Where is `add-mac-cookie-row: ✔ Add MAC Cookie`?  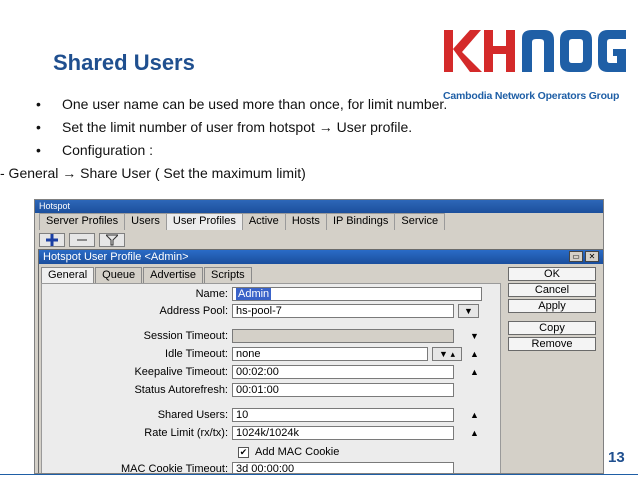 add-mac-cookie-row: ✔ Add MAC Cookie is located at coordinates (288, 452).